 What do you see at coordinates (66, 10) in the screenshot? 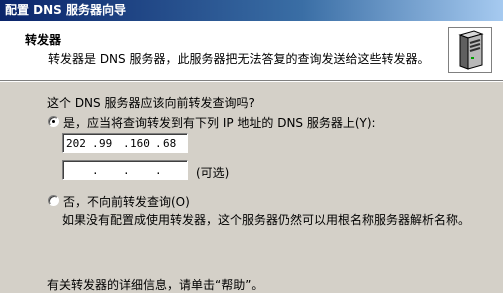
I see `window-title: 配置 DNS 服务器向导` at bounding box center [66, 10].